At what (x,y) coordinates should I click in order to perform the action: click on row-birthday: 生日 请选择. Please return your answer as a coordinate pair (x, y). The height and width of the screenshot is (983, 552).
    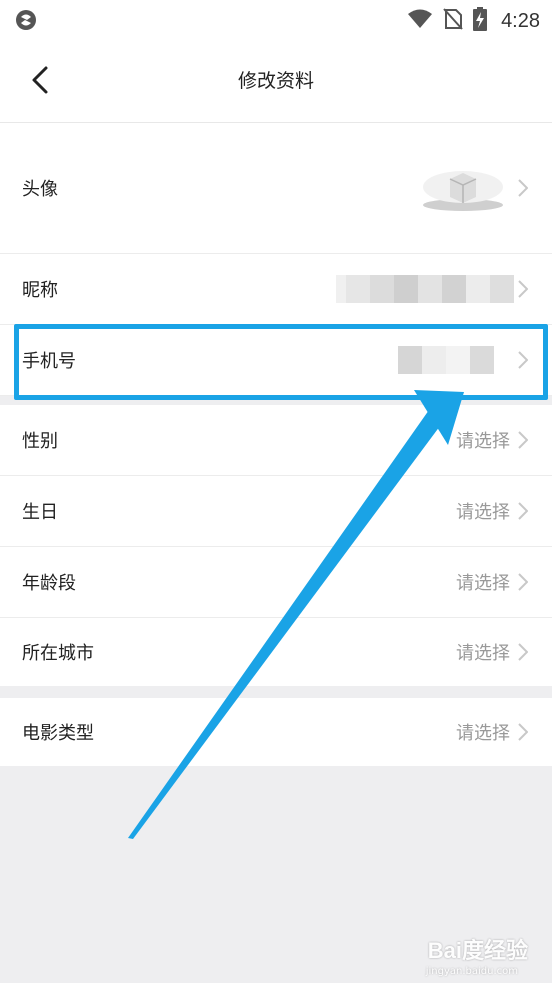
    Looking at the image, I should click on (276, 511).